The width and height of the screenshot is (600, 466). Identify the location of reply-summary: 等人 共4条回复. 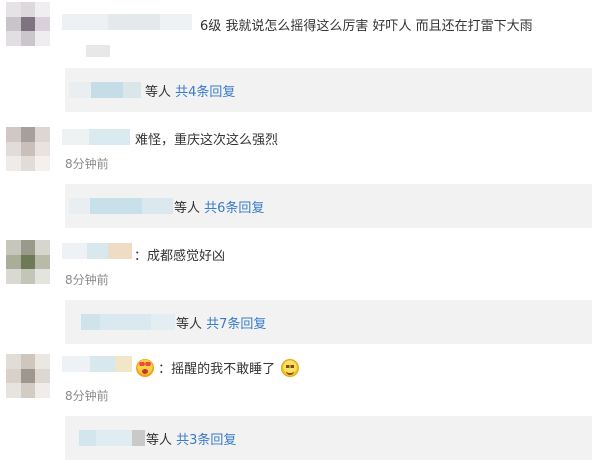
(190, 90).